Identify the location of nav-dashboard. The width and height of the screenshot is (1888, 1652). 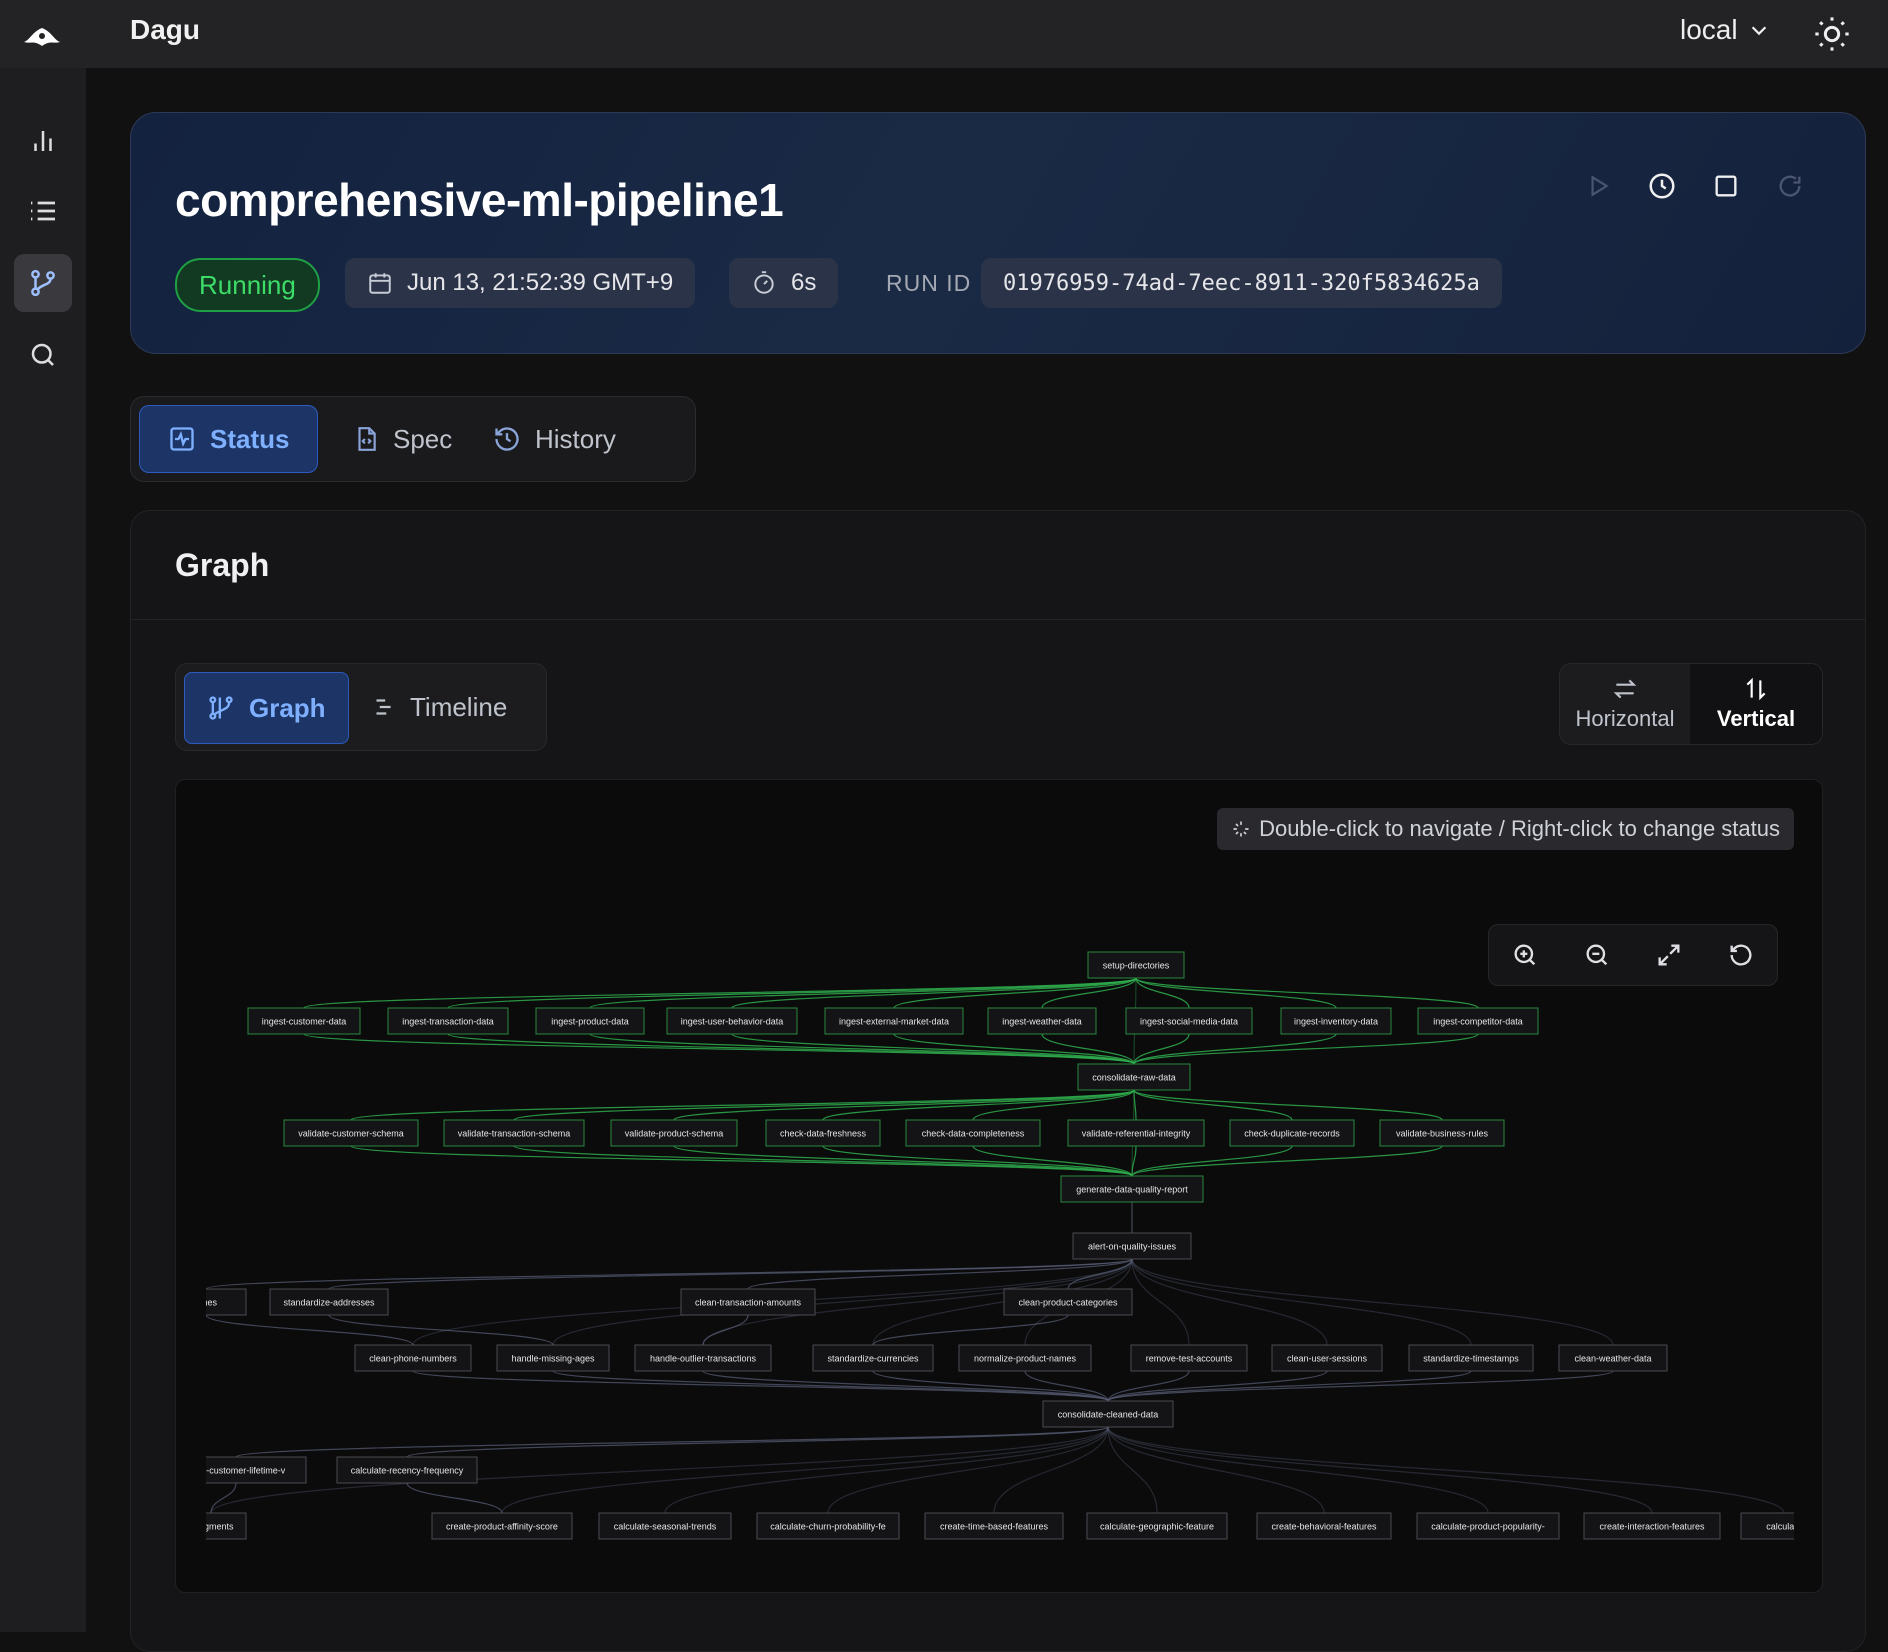
(43, 141).